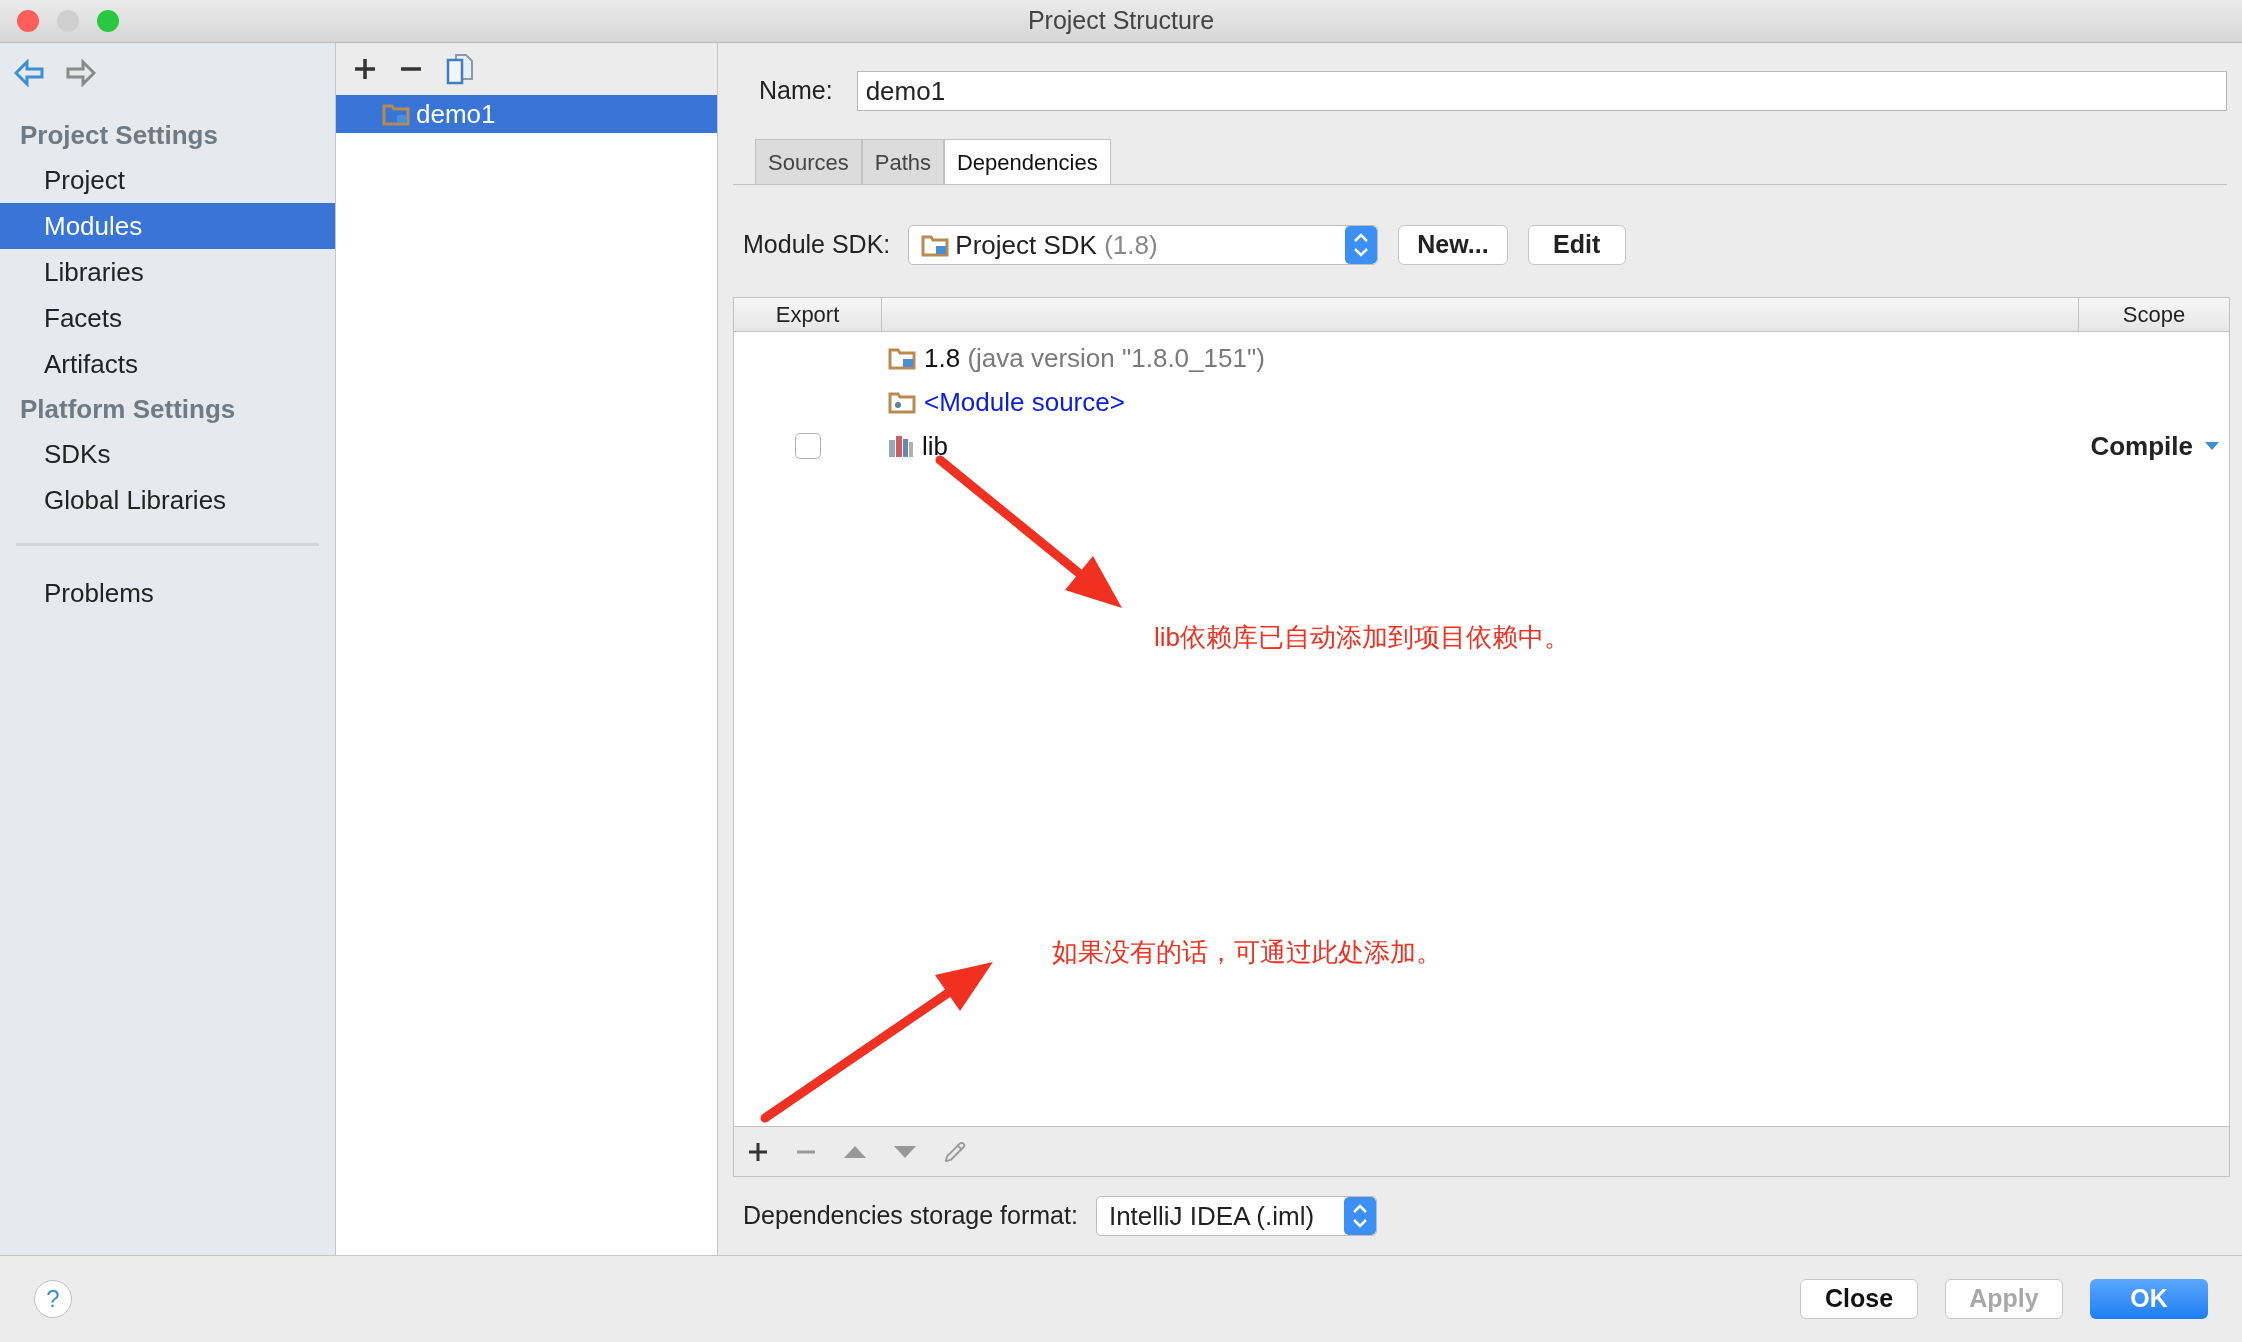 Image resolution: width=2242 pixels, height=1342 pixels. Describe the element at coordinates (2159, 446) in the screenshot. I see `scope-dropdown: Compile` at that location.